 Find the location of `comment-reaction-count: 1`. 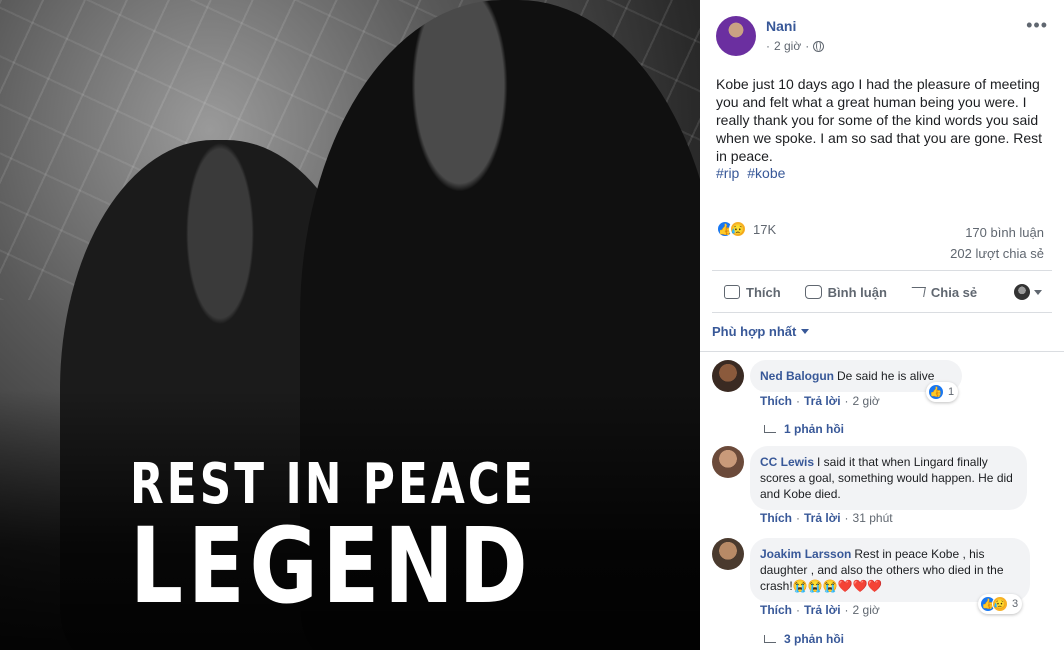

comment-reaction-count: 1 is located at coordinates (951, 392).